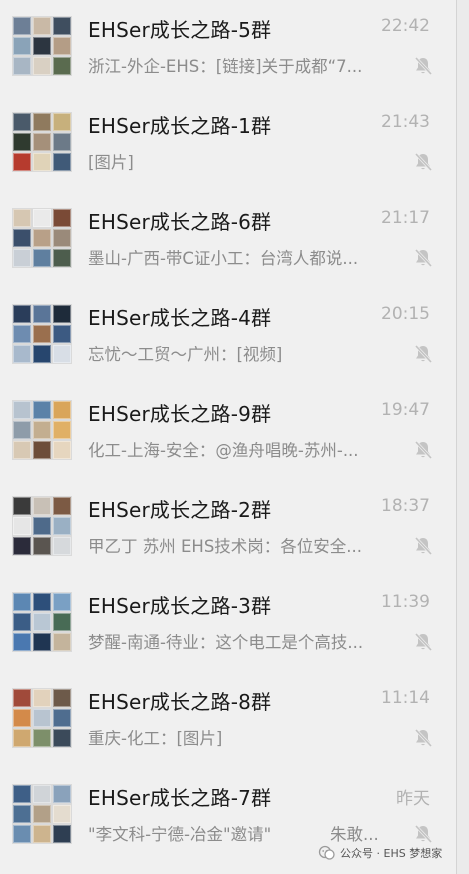  Describe the element at coordinates (111, 162) in the screenshot. I see `chat-preview: [图片]` at that location.